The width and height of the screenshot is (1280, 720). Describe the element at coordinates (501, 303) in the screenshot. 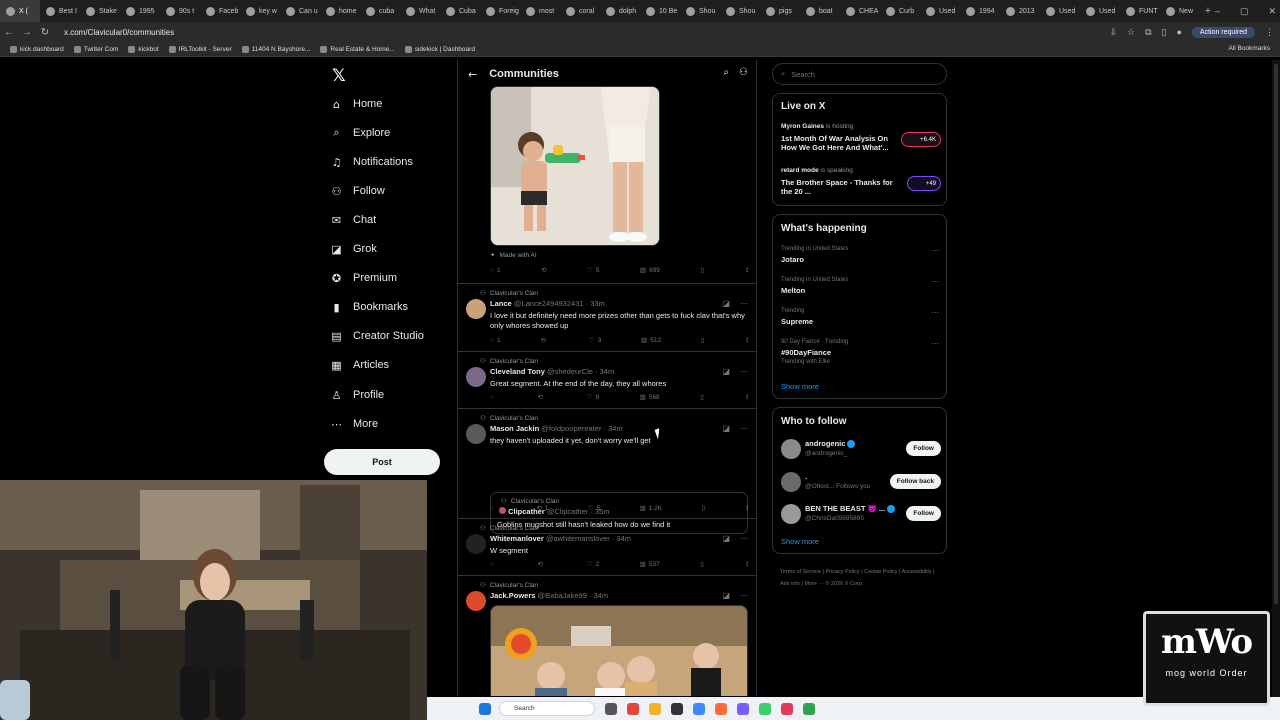

I see `author-name: Lance` at that location.